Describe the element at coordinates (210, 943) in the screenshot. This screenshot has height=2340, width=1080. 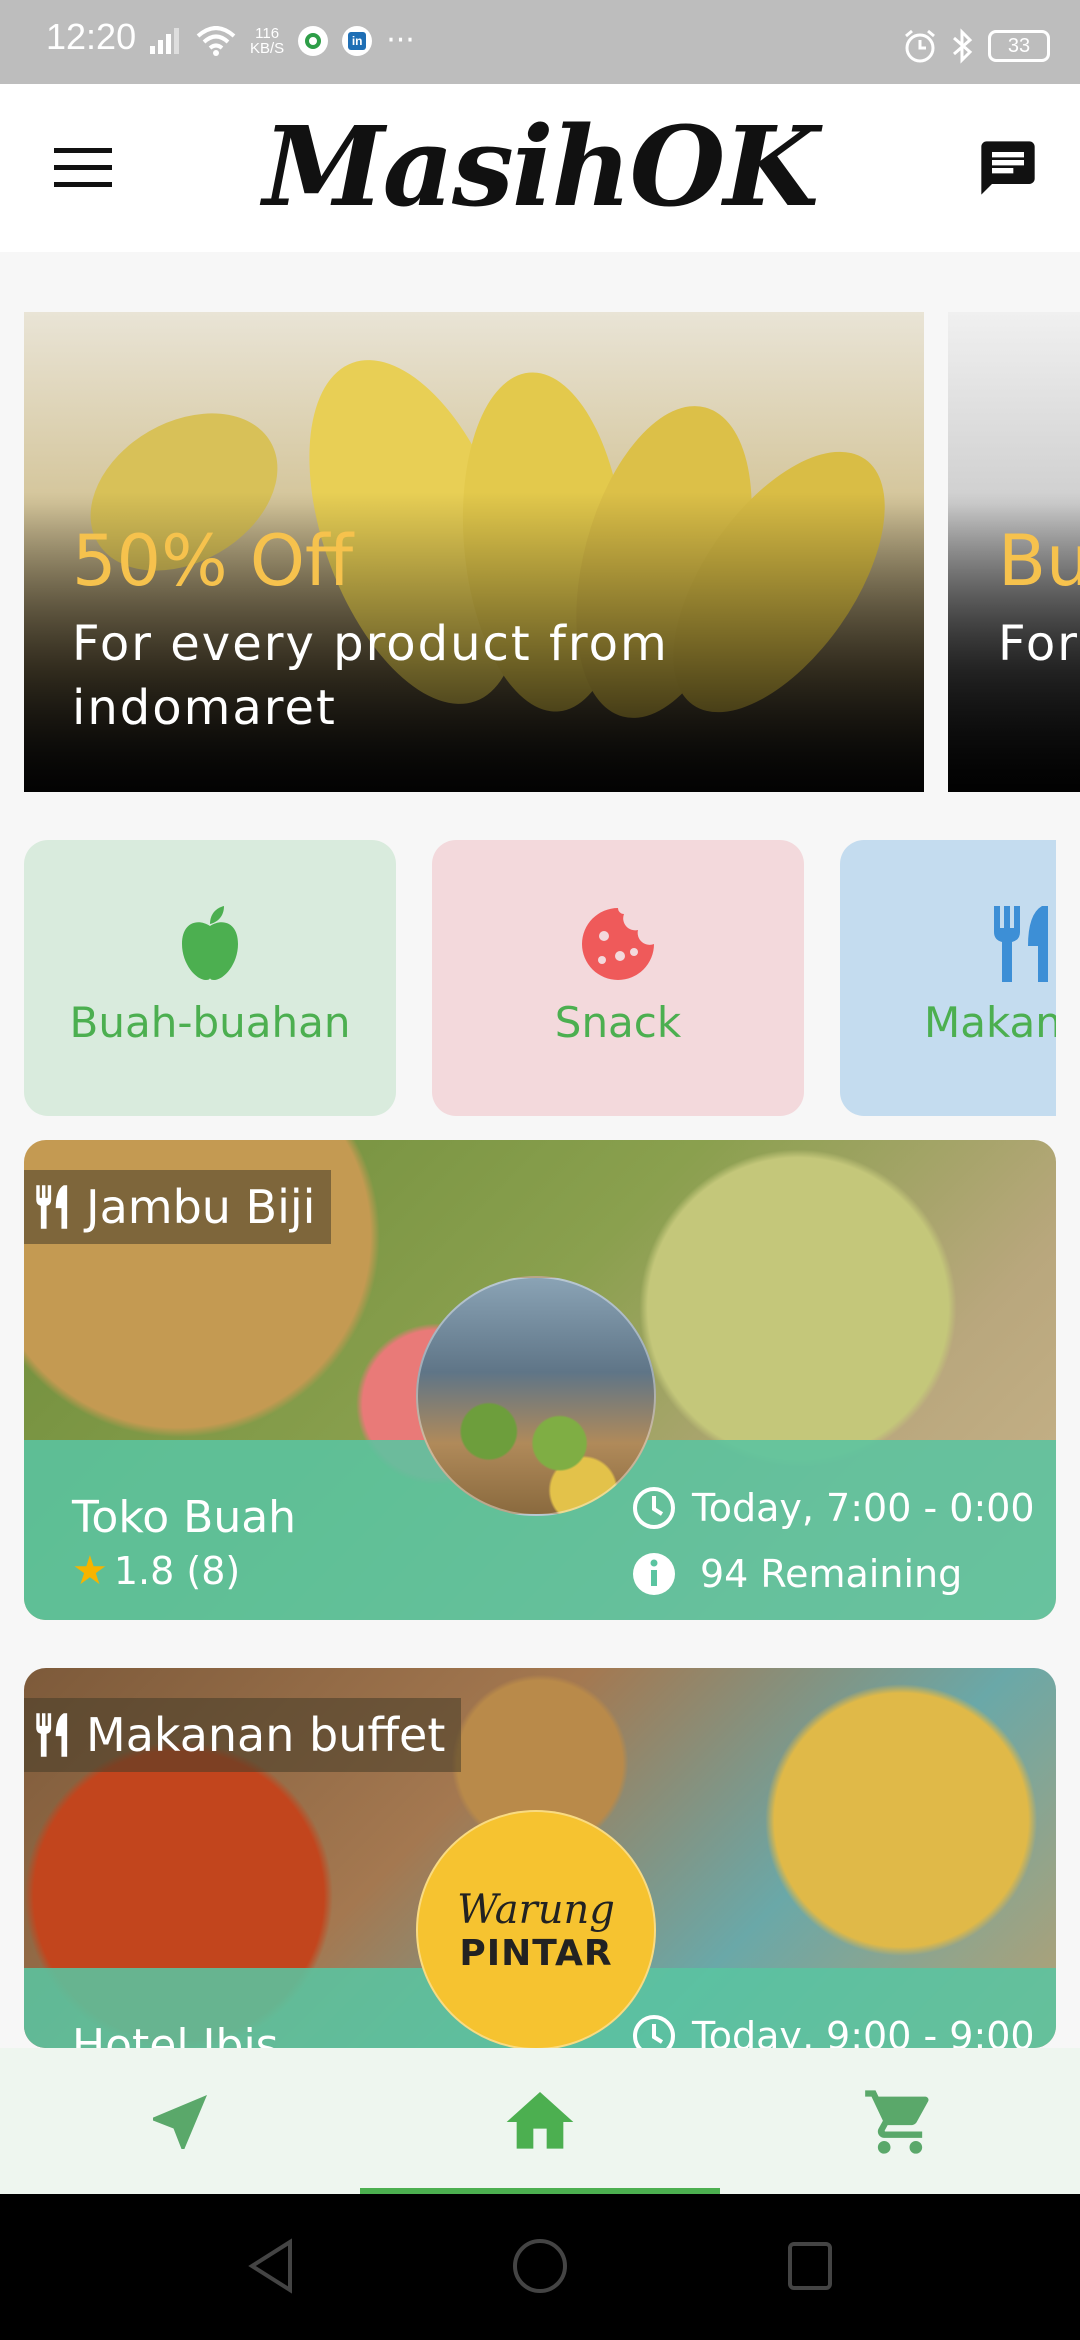
I see `apple-icon` at that location.